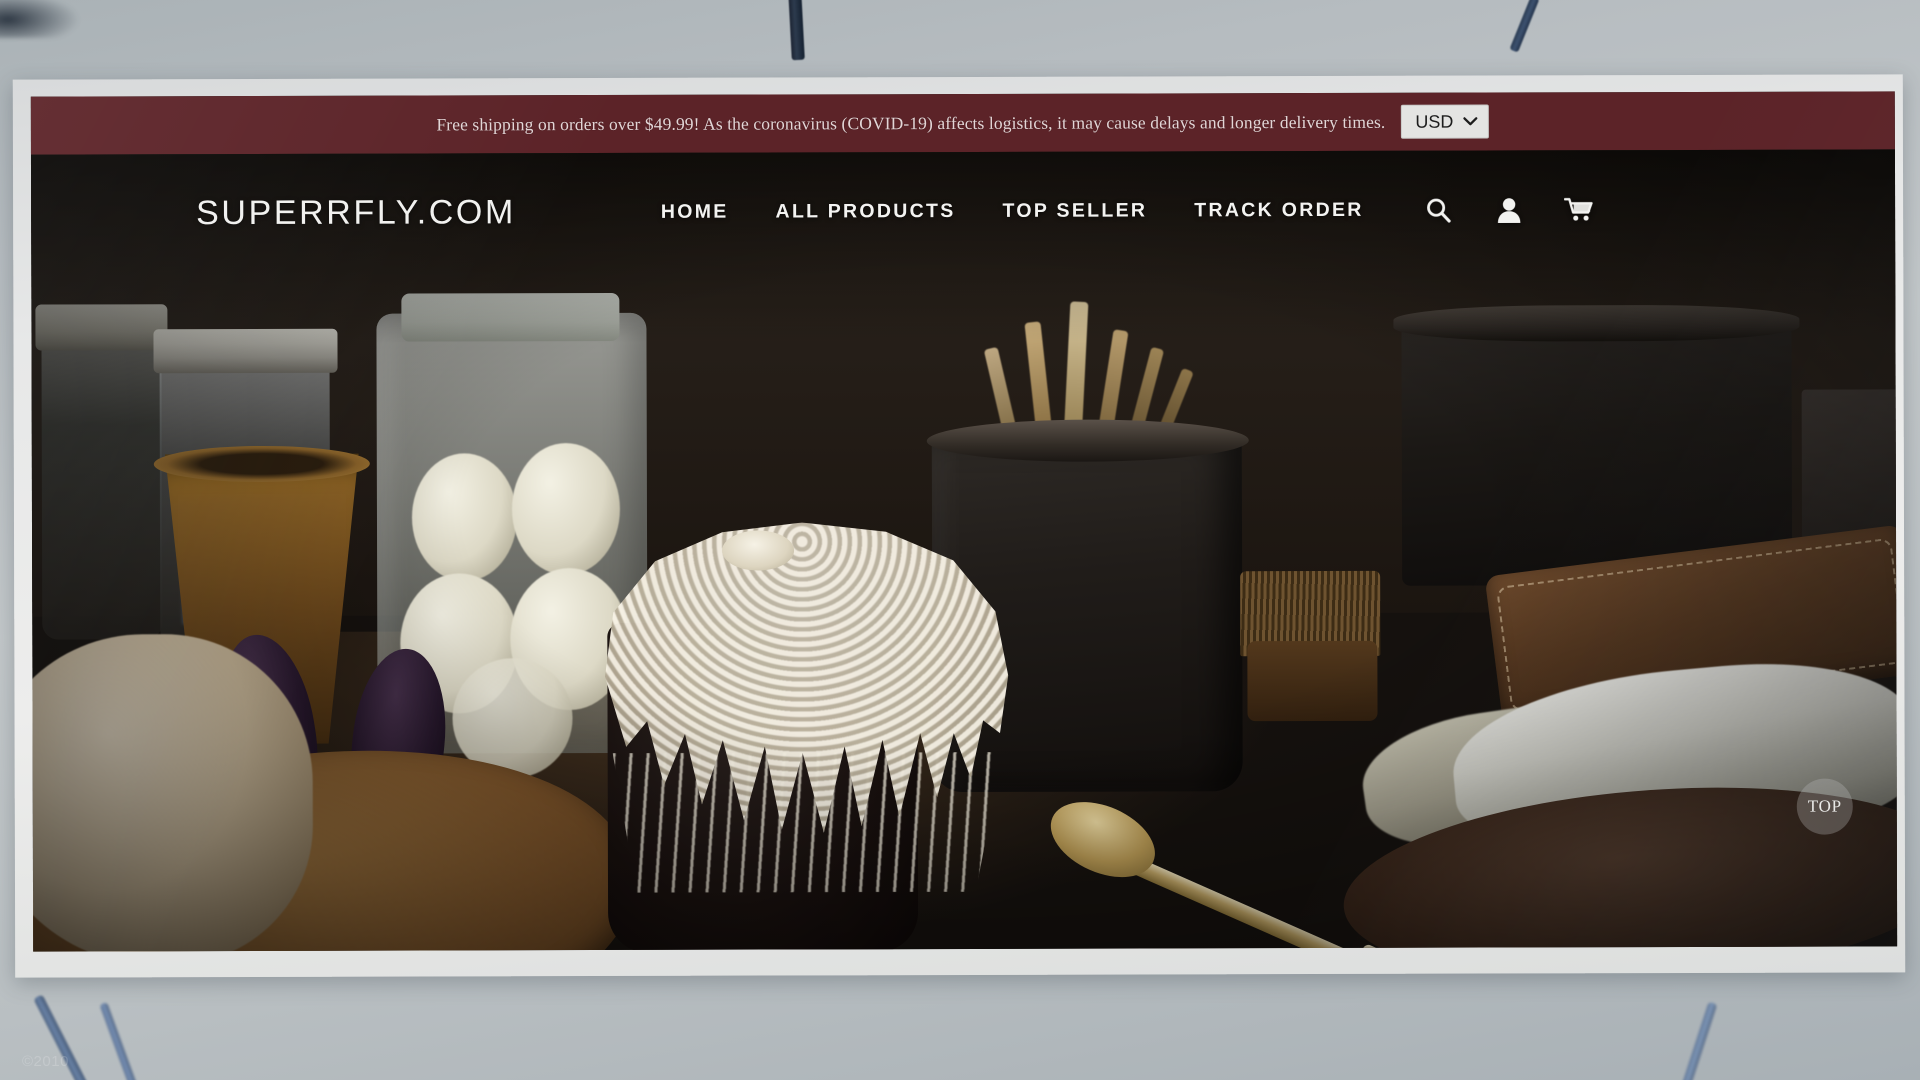 The width and height of the screenshot is (1920, 1080). What do you see at coordinates (122, 1040) in the screenshot?
I see `cable-bottom-left-b` at bounding box center [122, 1040].